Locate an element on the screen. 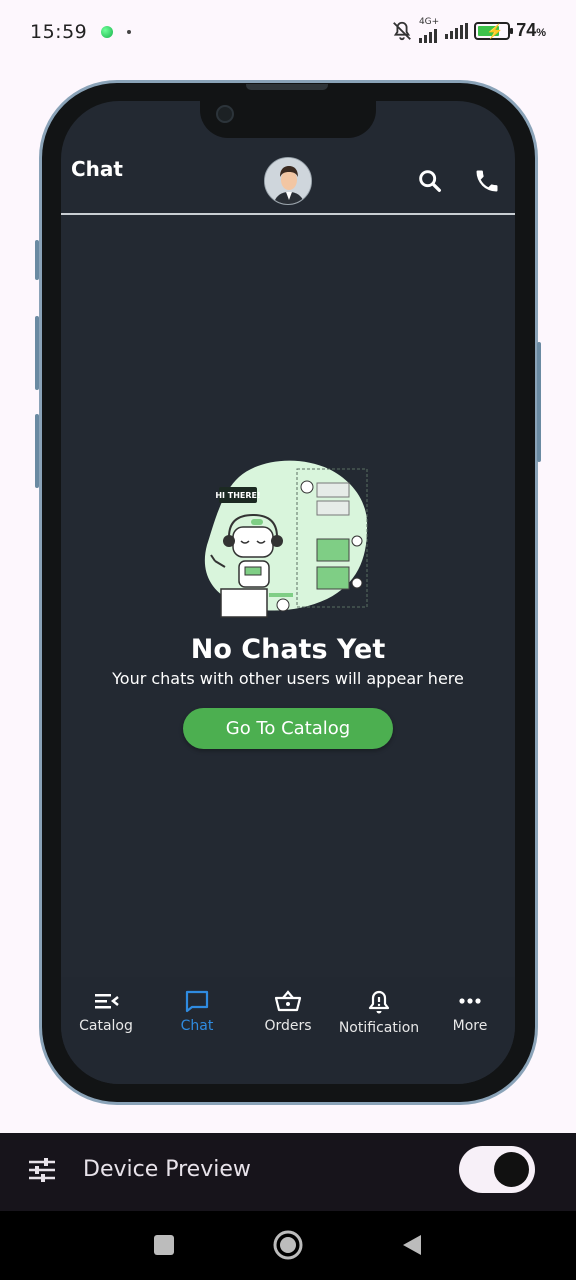 This screenshot has height=1280, width=576. header-divider is located at coordinates (288, 214).